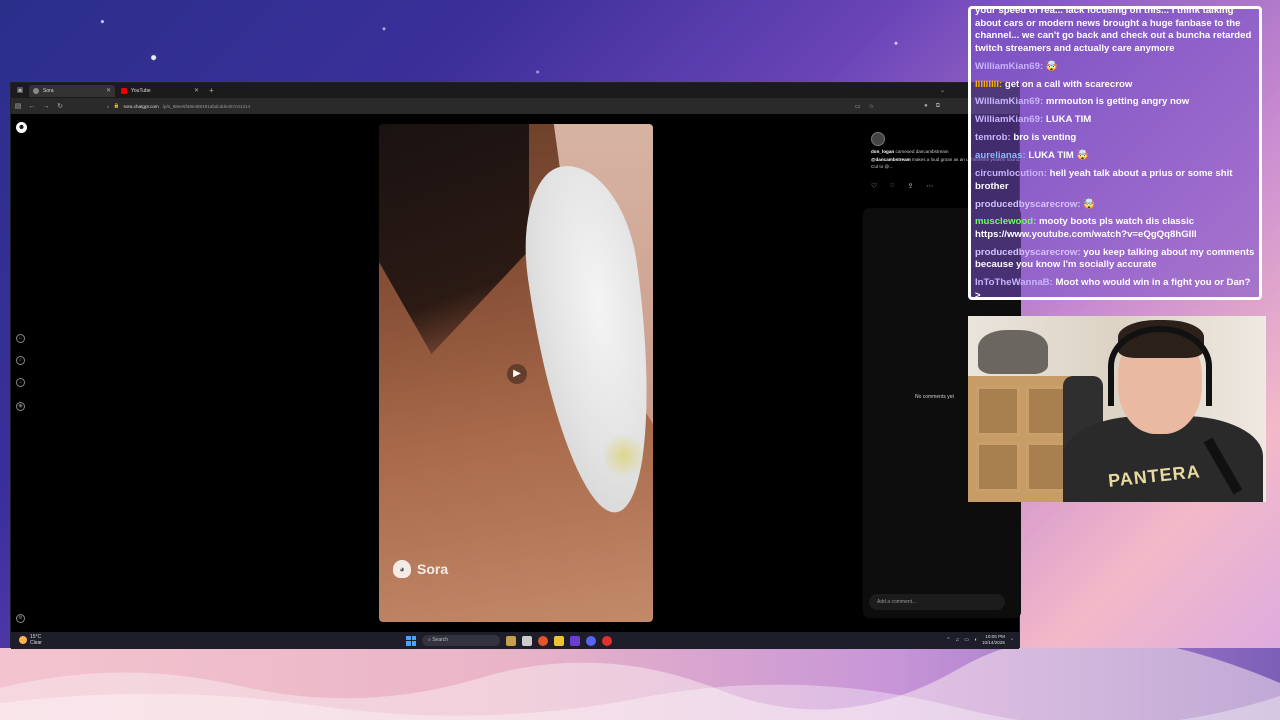  Describe the element at coordinates (957, 640) in the screenshot. I see `mic-icon: ♫` at that location.